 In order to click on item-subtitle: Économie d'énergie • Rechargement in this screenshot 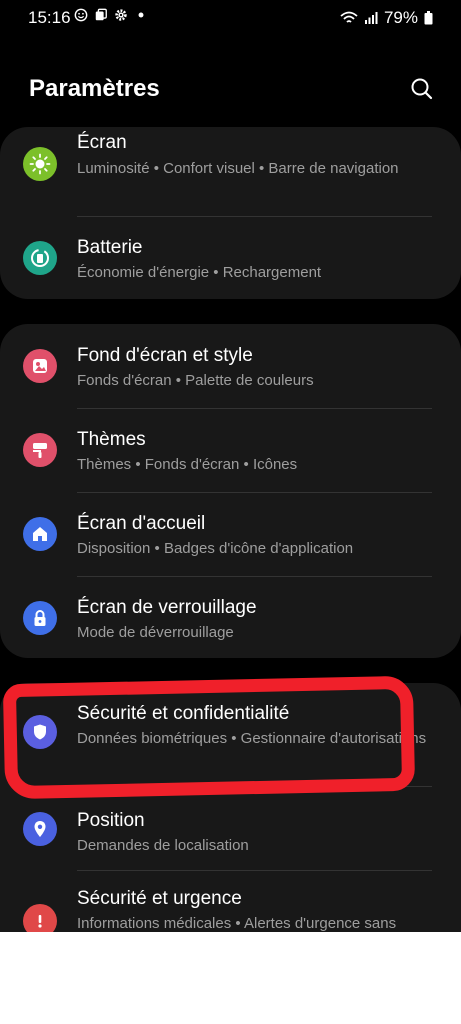, I will do `click(199, 272)`.